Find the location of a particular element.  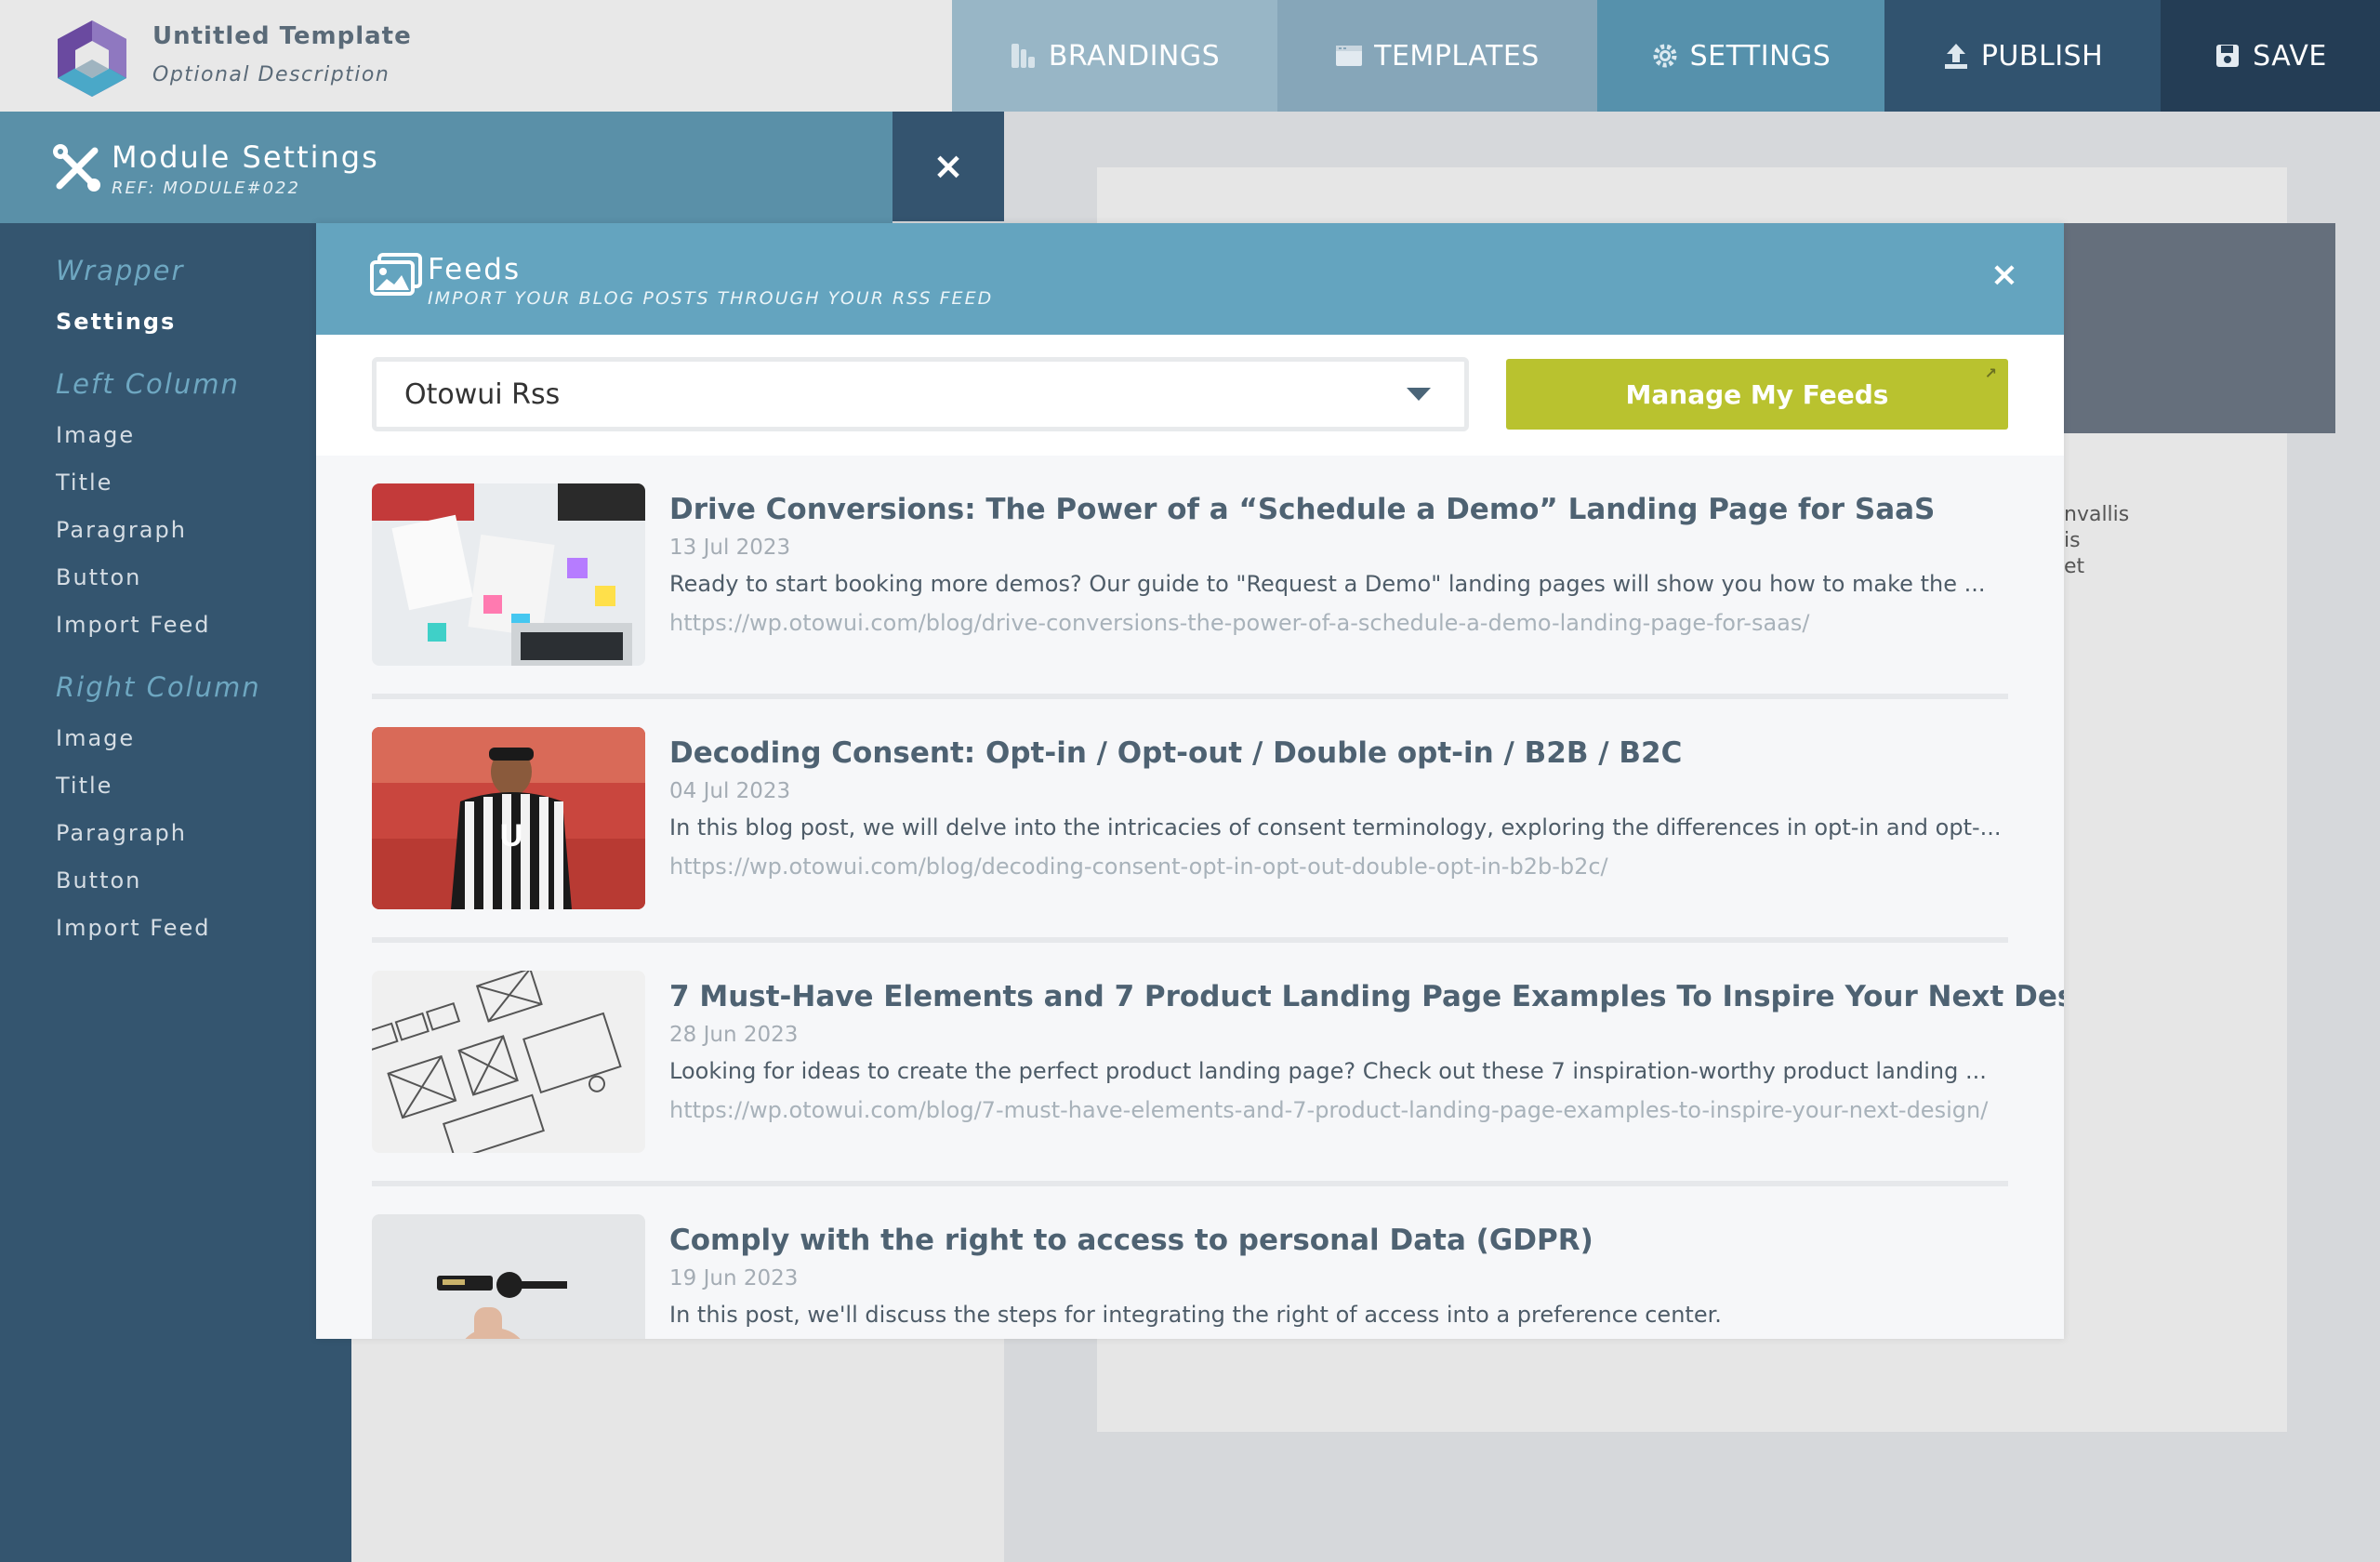

sidebar-section-wrapper: Wrapper is located at coordinates (120, 270).